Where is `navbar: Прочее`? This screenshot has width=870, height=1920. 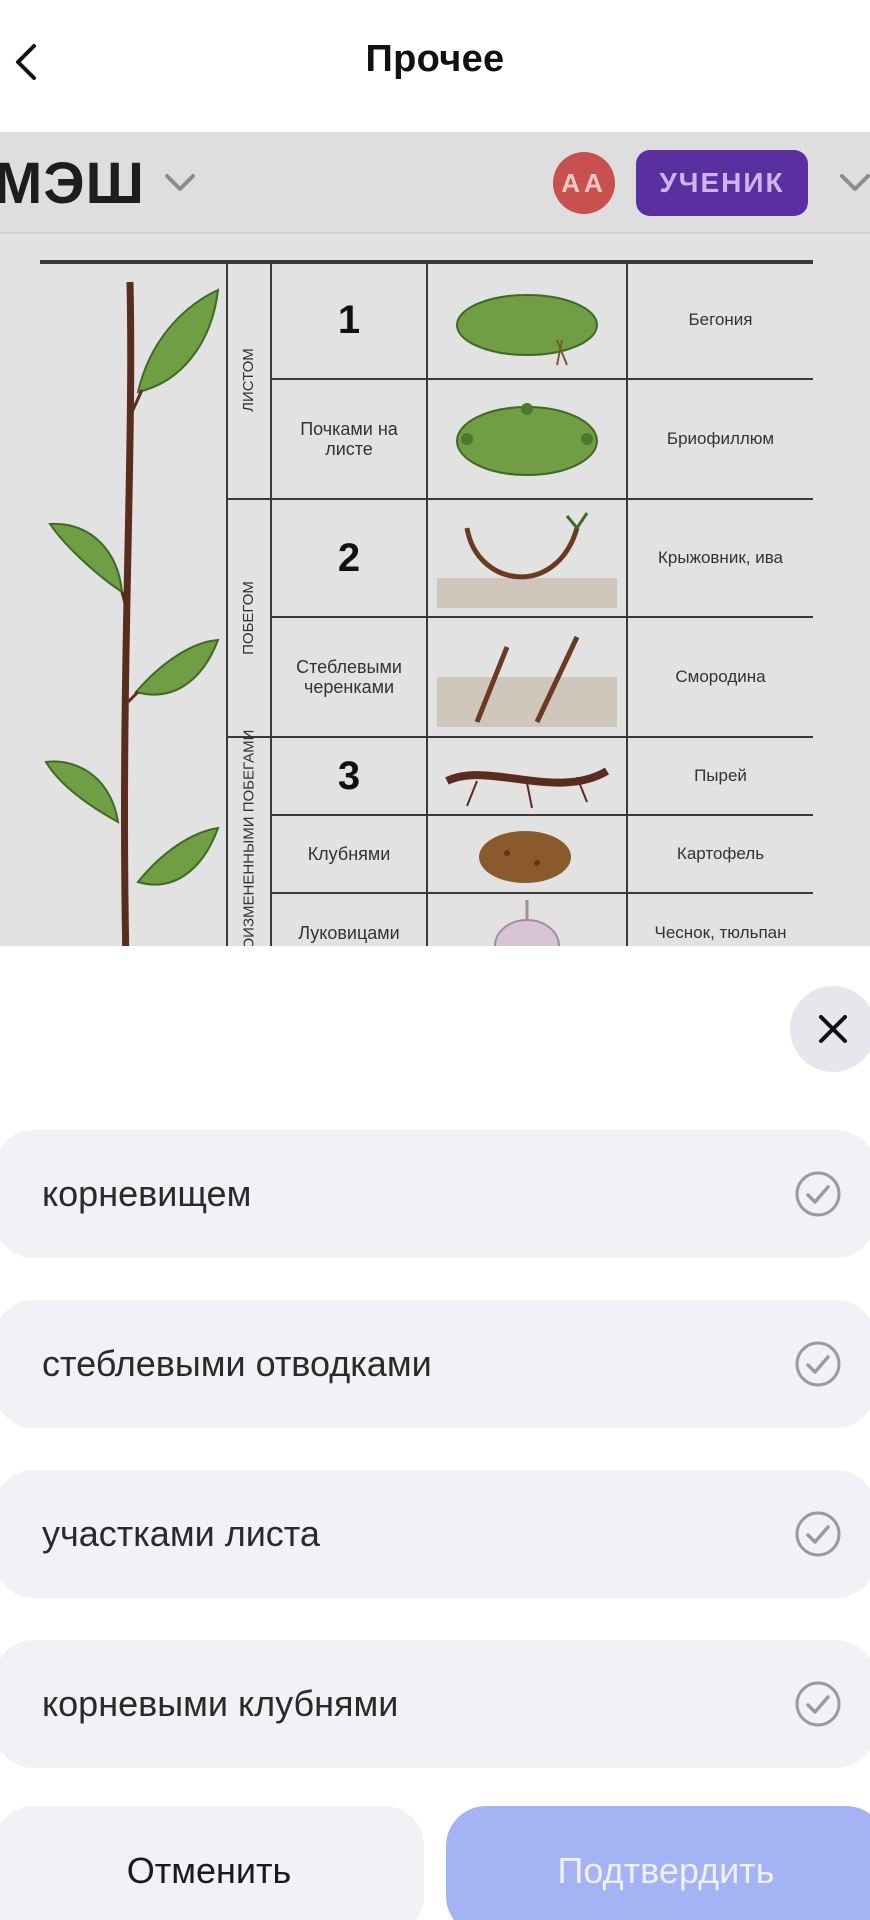
navbar: Прочее is located at coordinates (435, 66).